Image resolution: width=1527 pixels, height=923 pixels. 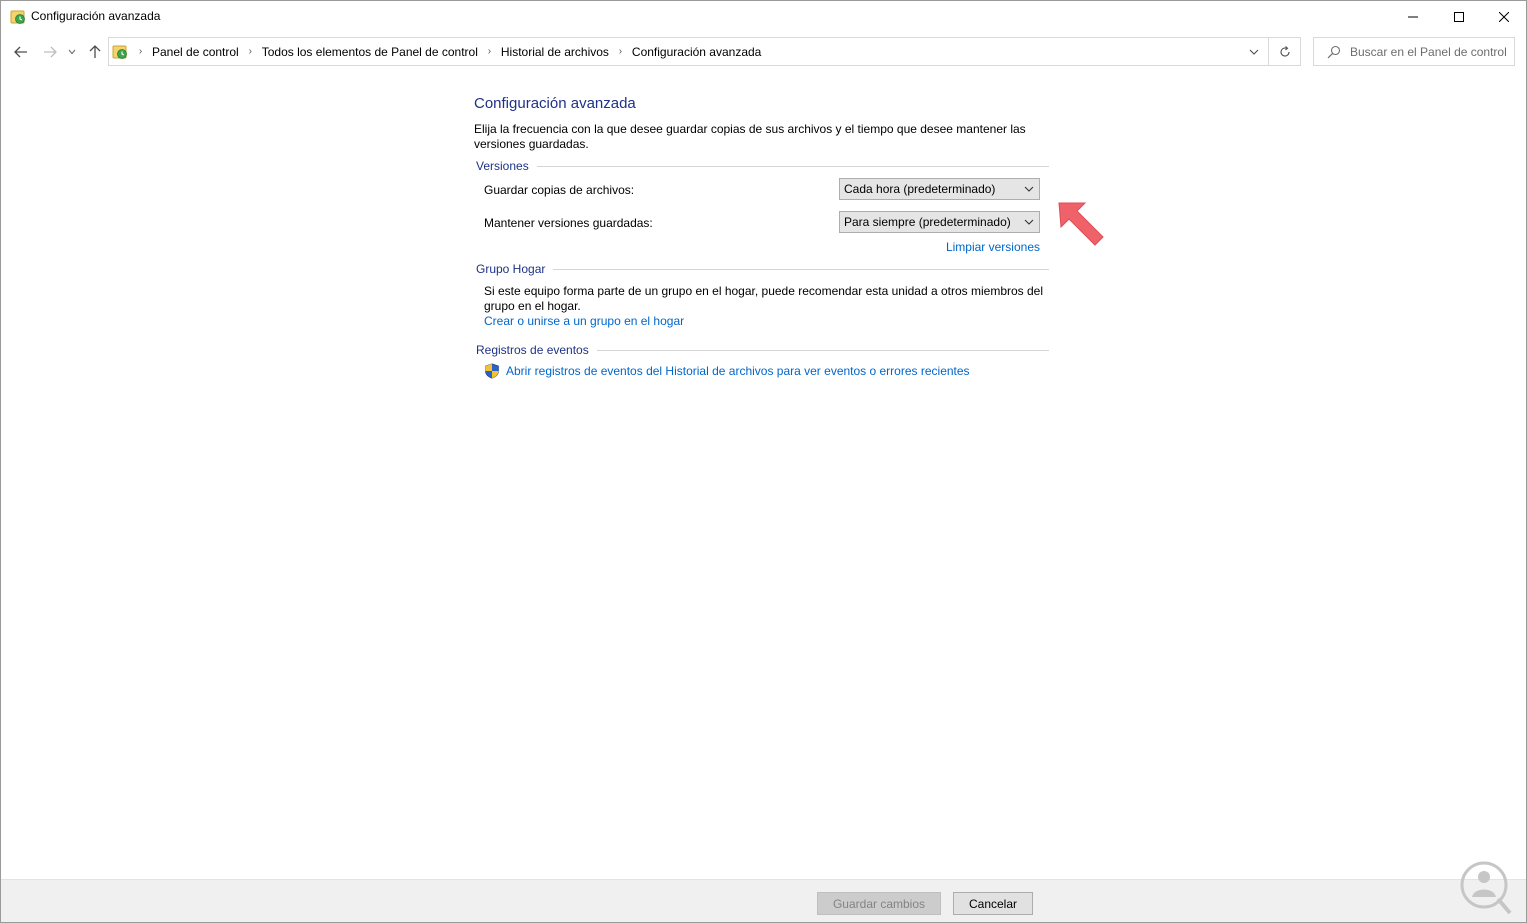 What do you see at coordinates (879, 903) in the screenshot?
I see `save-button: Guardar cambios` at bounding box center [879, 903].